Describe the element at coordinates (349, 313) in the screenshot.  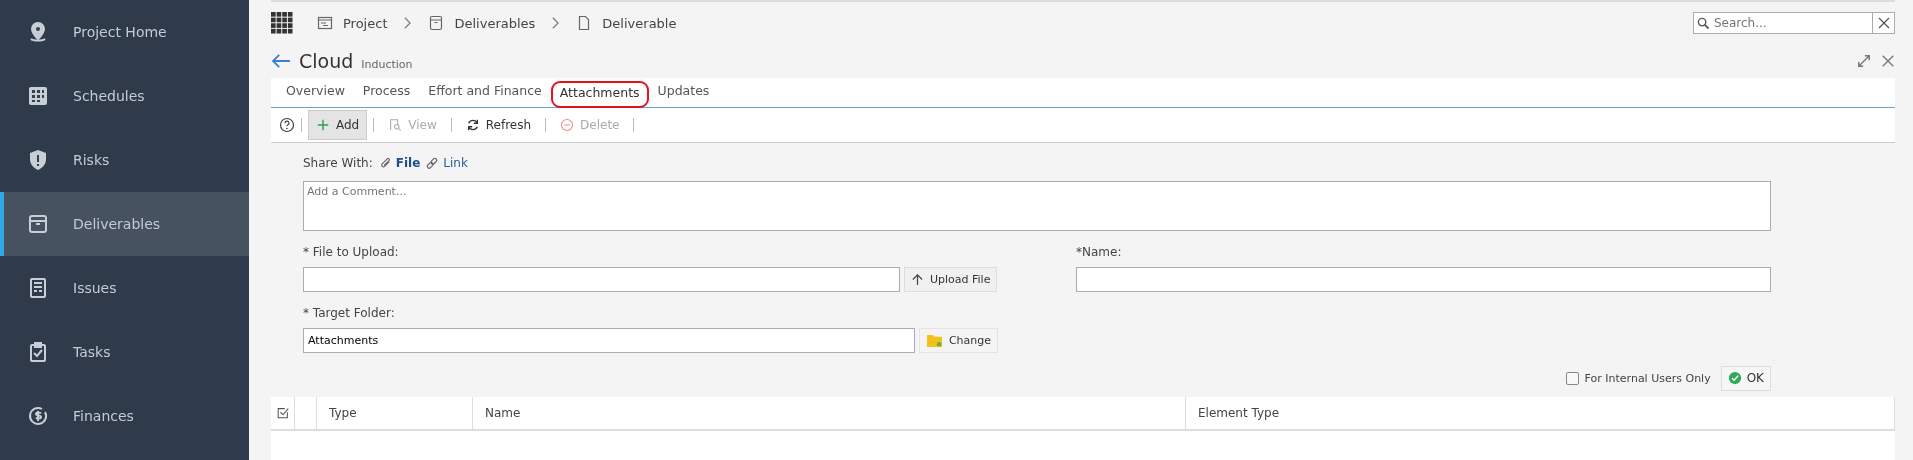
I see `target-folder-label: * Target Folder:` at that location.